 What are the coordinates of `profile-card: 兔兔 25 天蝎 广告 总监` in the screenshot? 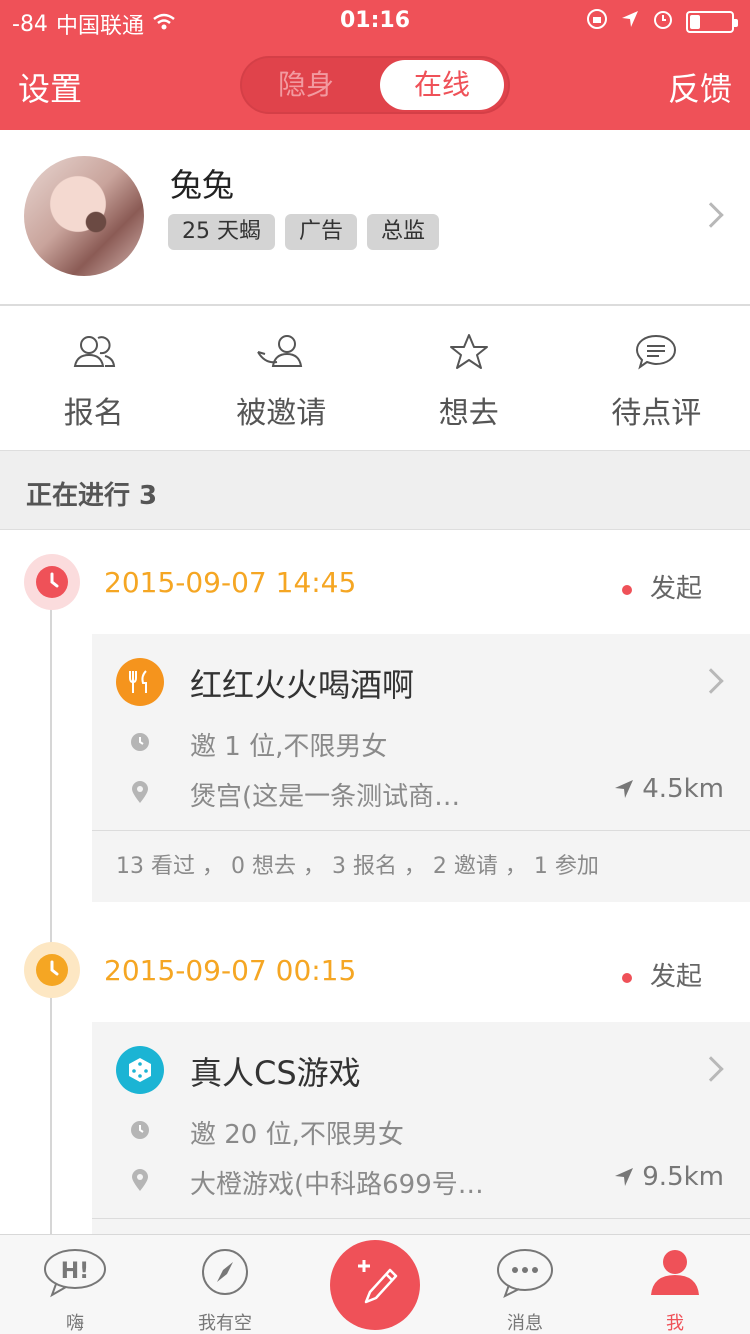 It's located at (375, 218).